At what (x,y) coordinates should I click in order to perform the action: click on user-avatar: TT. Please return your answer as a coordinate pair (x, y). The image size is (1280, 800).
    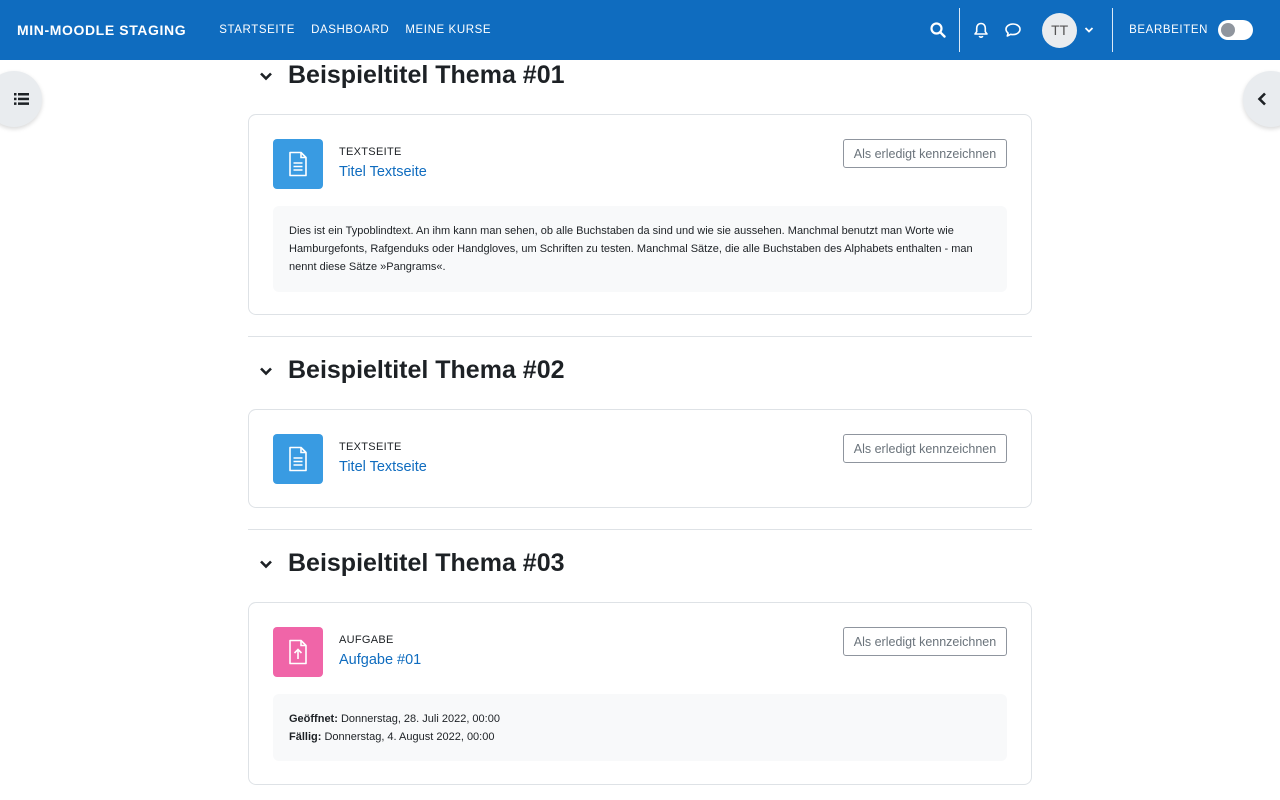
    Looking at the image, I should click on (1060, 30).